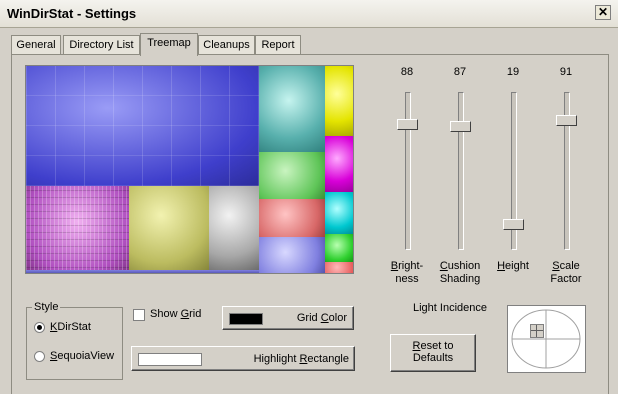 Image resolution: width=618 pixels, height=394 pixels. I want to click on brightness-label-line1: Bright-, so click(407, 266).